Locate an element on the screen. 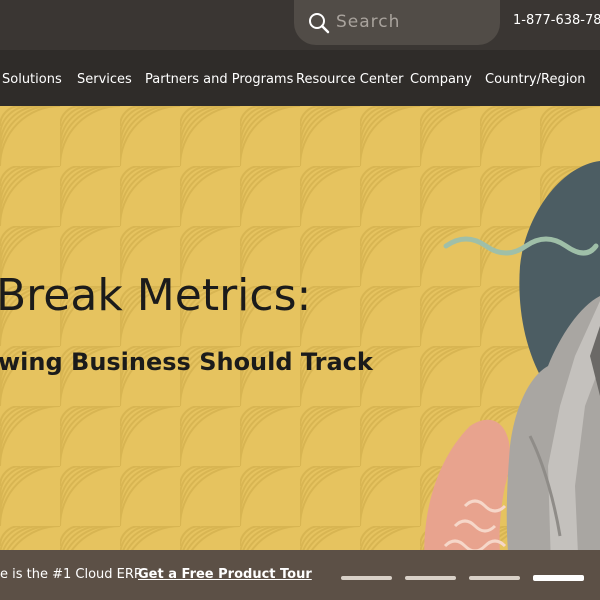 The image size is (600, 600). search-placeholder: Search is located at coordinates (368, 22).